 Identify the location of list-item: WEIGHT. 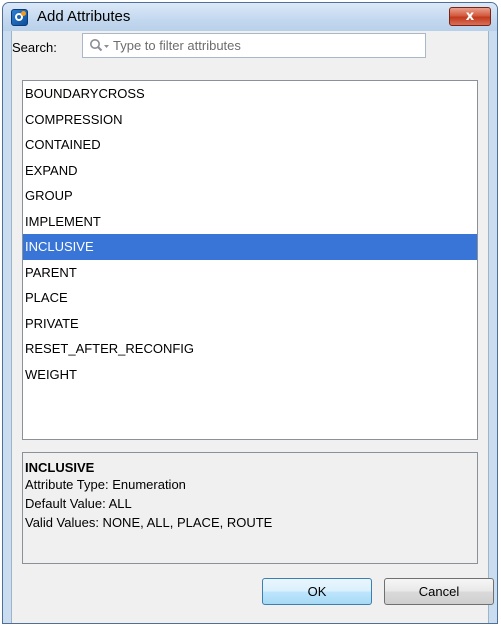
(250, 375).